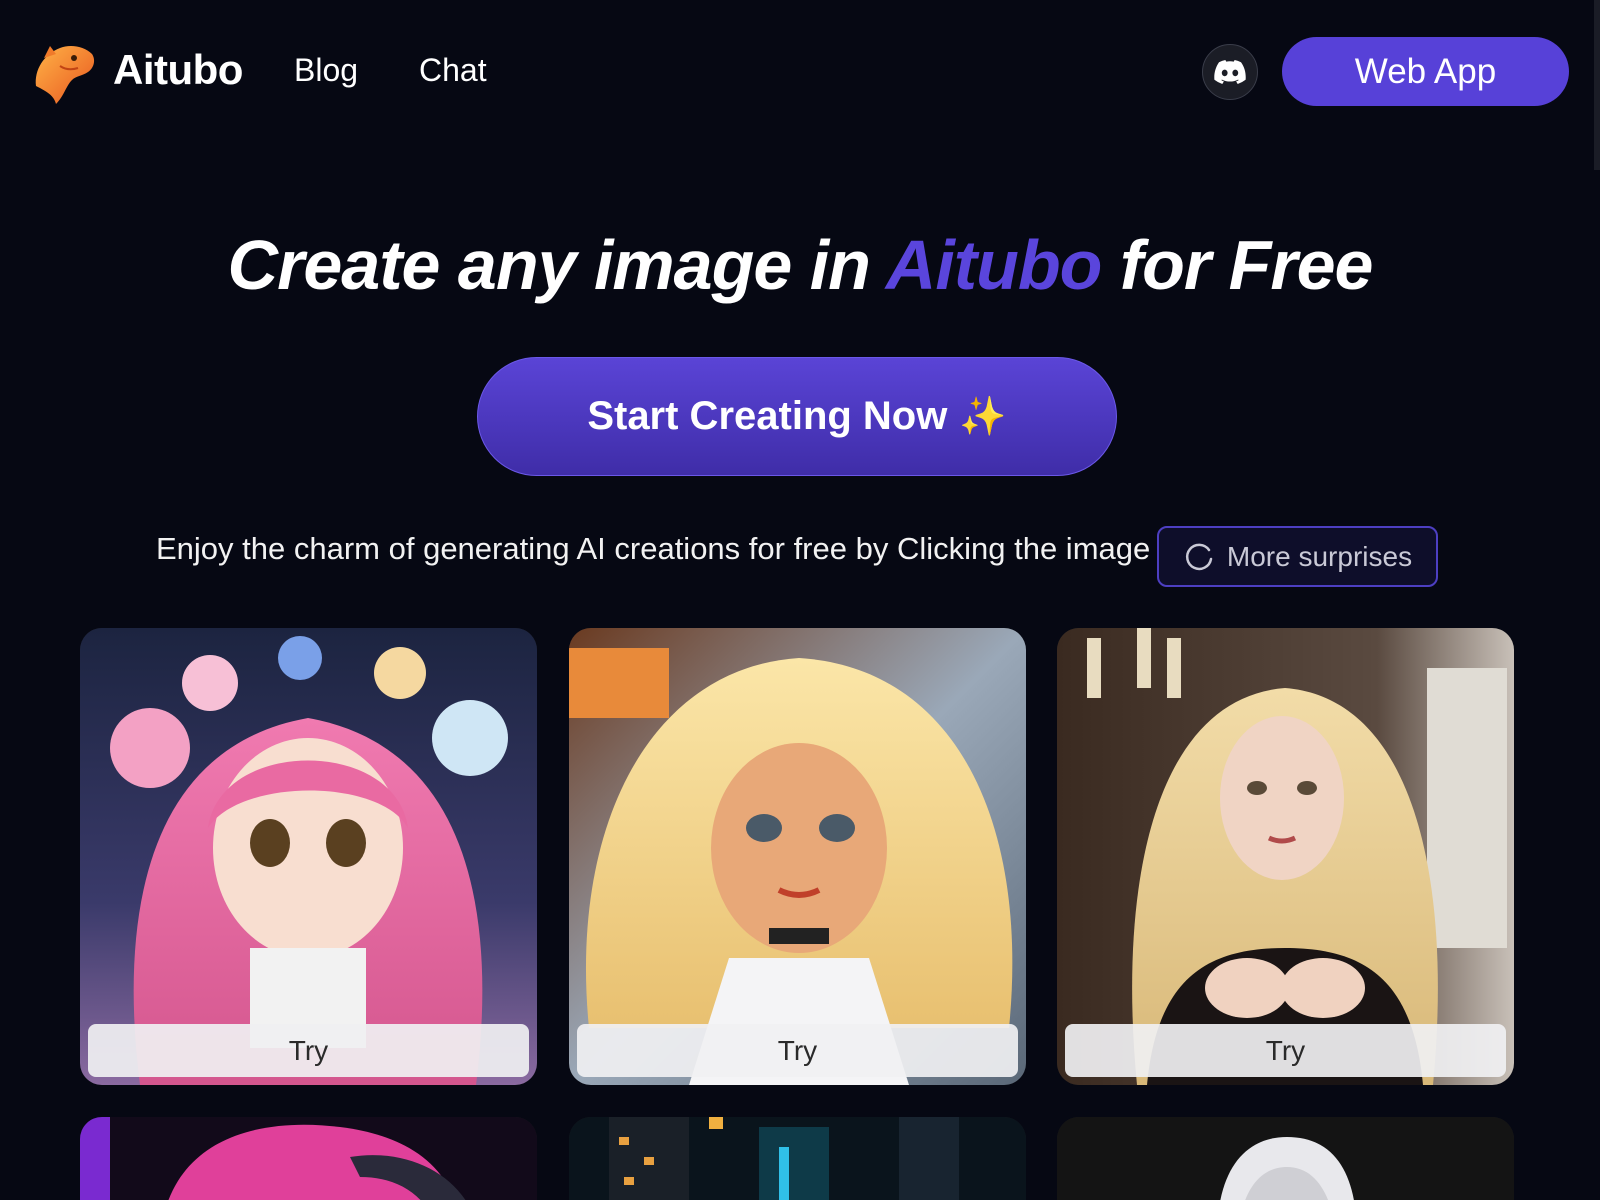 The image size is (1600, 1200). Describe the element at coordinates (1199, 556) in the screenshot. I see `refresh-icon` at that location.